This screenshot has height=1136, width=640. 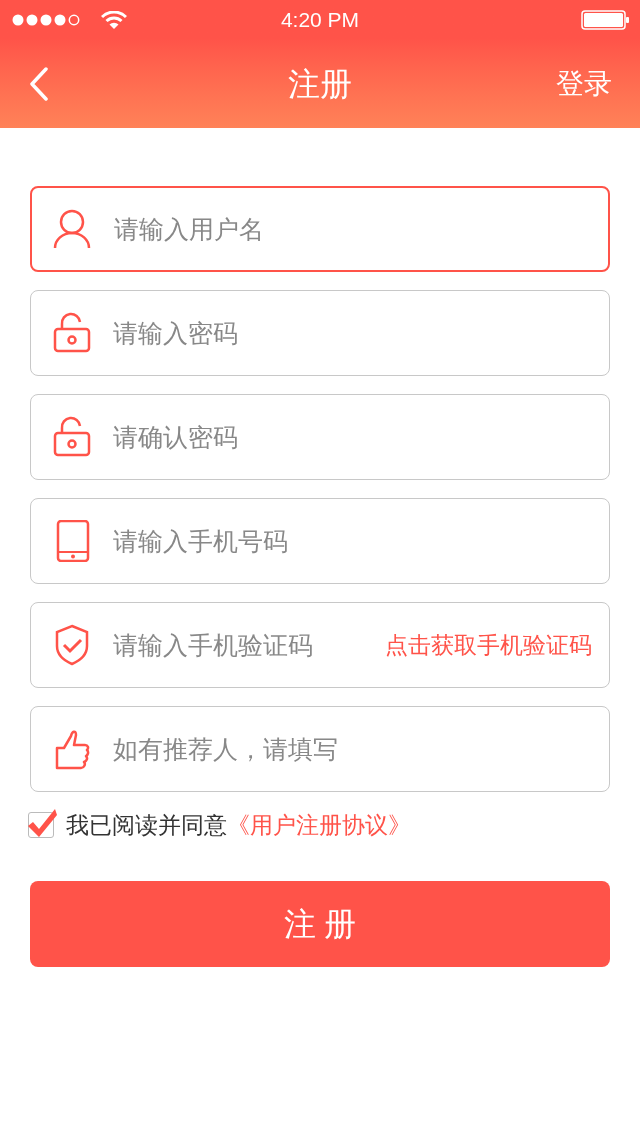 What do you see at coordinates (114, 20) in the screenshot?
I see `wifi-icon` at bounding box center [114, 20].